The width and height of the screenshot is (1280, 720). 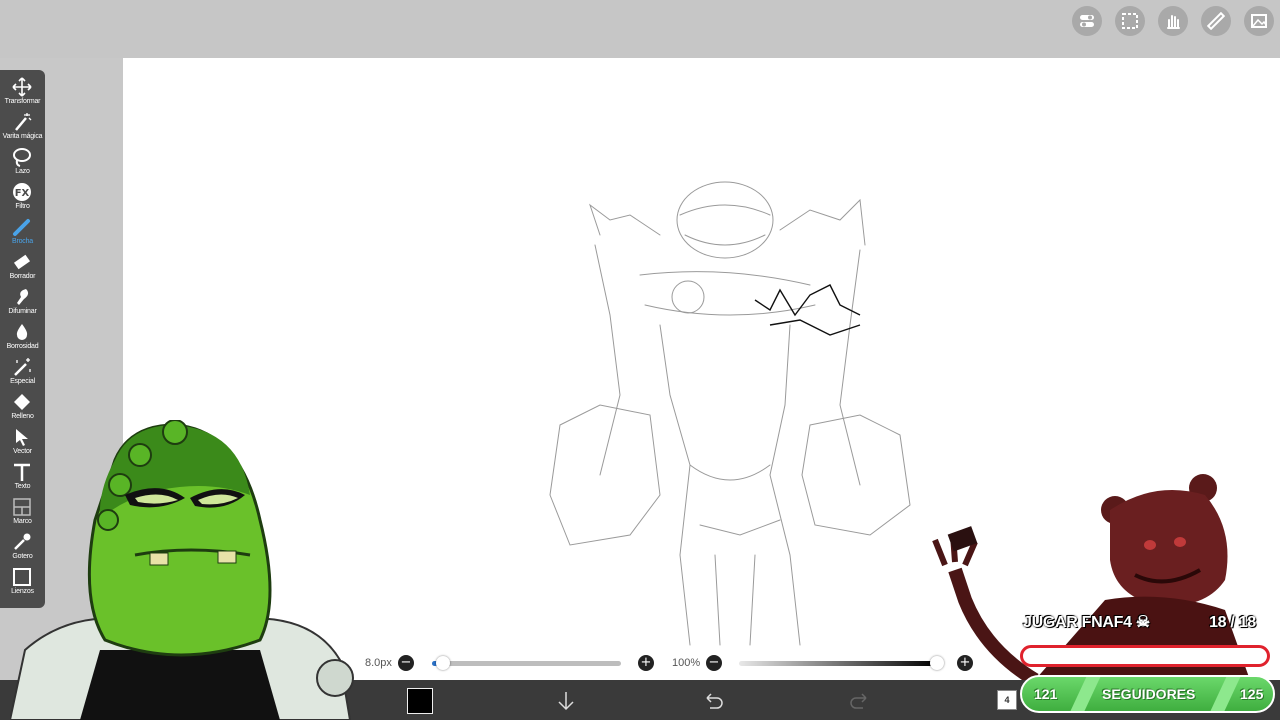 What do you see at coordinates (646, 663) in the screenshot?
I see `brush-size-increase-button: +` at bounding box center [646, 663].